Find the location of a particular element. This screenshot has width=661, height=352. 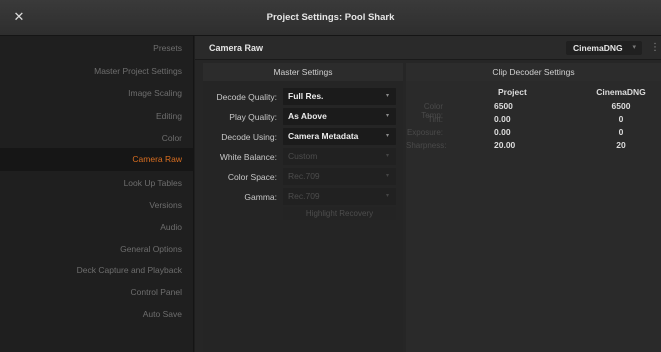

sidebar-item-look-up-tables: Look Up Tables is located at coordinates (153, 183).